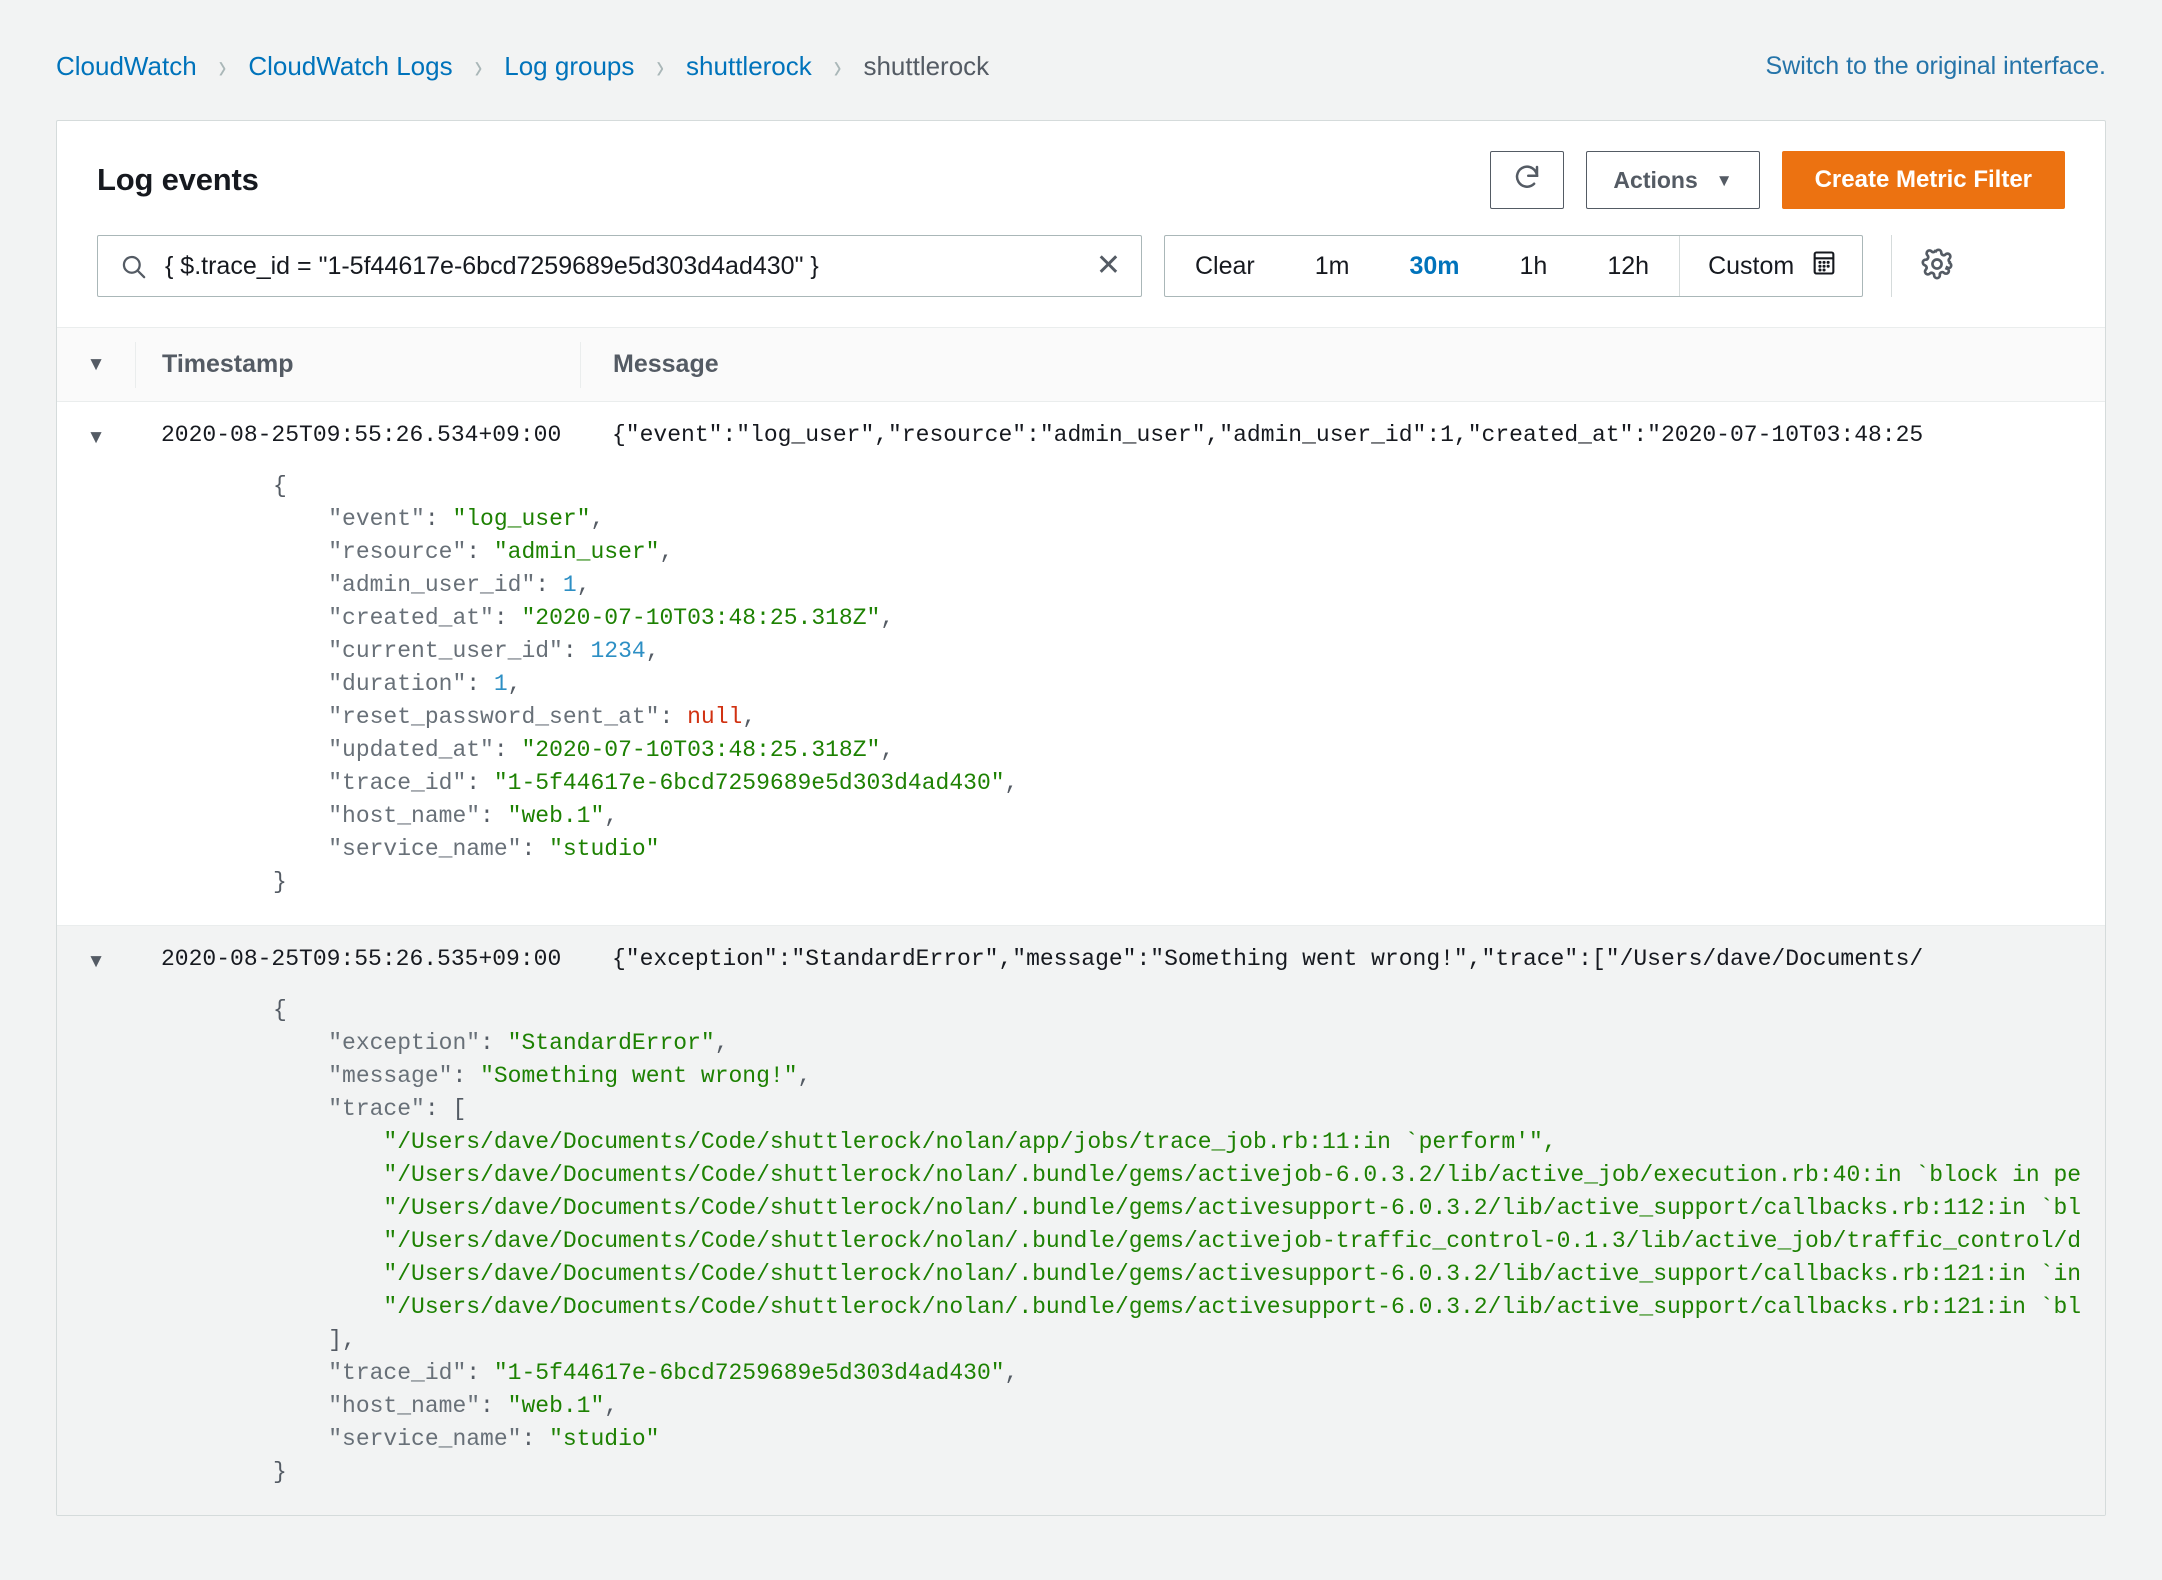 The height and width of the screenshot is (1580, 2162). I want to click on json-field-resource: "resource": "admin_user",, so click(501, 552).